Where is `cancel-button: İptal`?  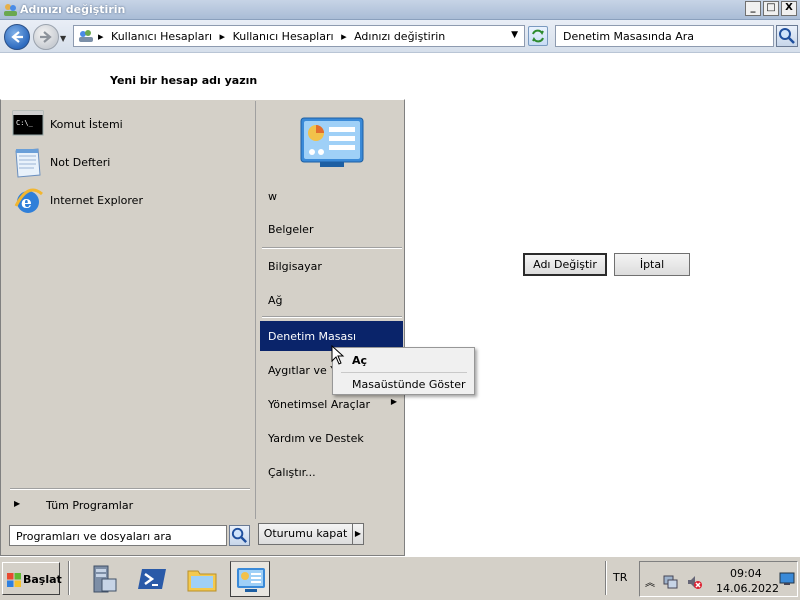 cancel-button: İptal is located at coordinates (652, 264).